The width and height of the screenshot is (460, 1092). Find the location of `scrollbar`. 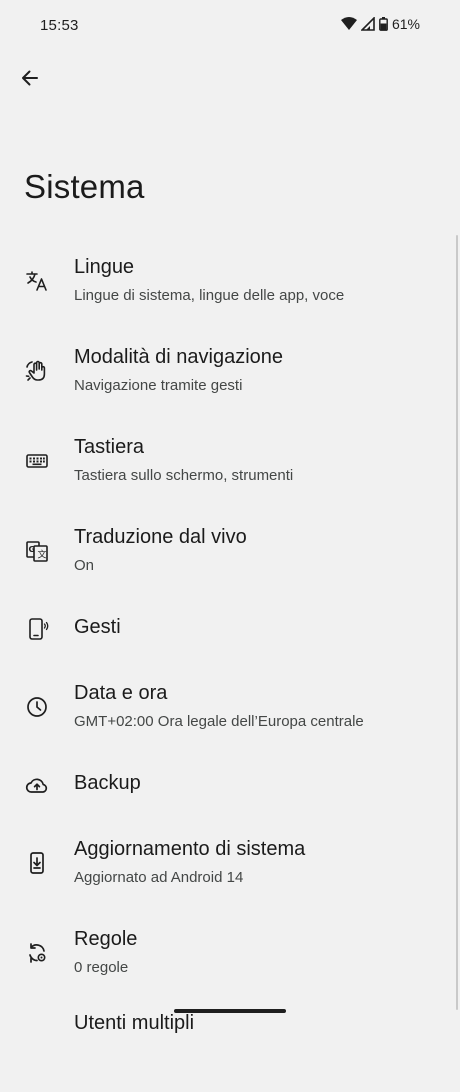

scrollbar is located at coordinates (457, 622).